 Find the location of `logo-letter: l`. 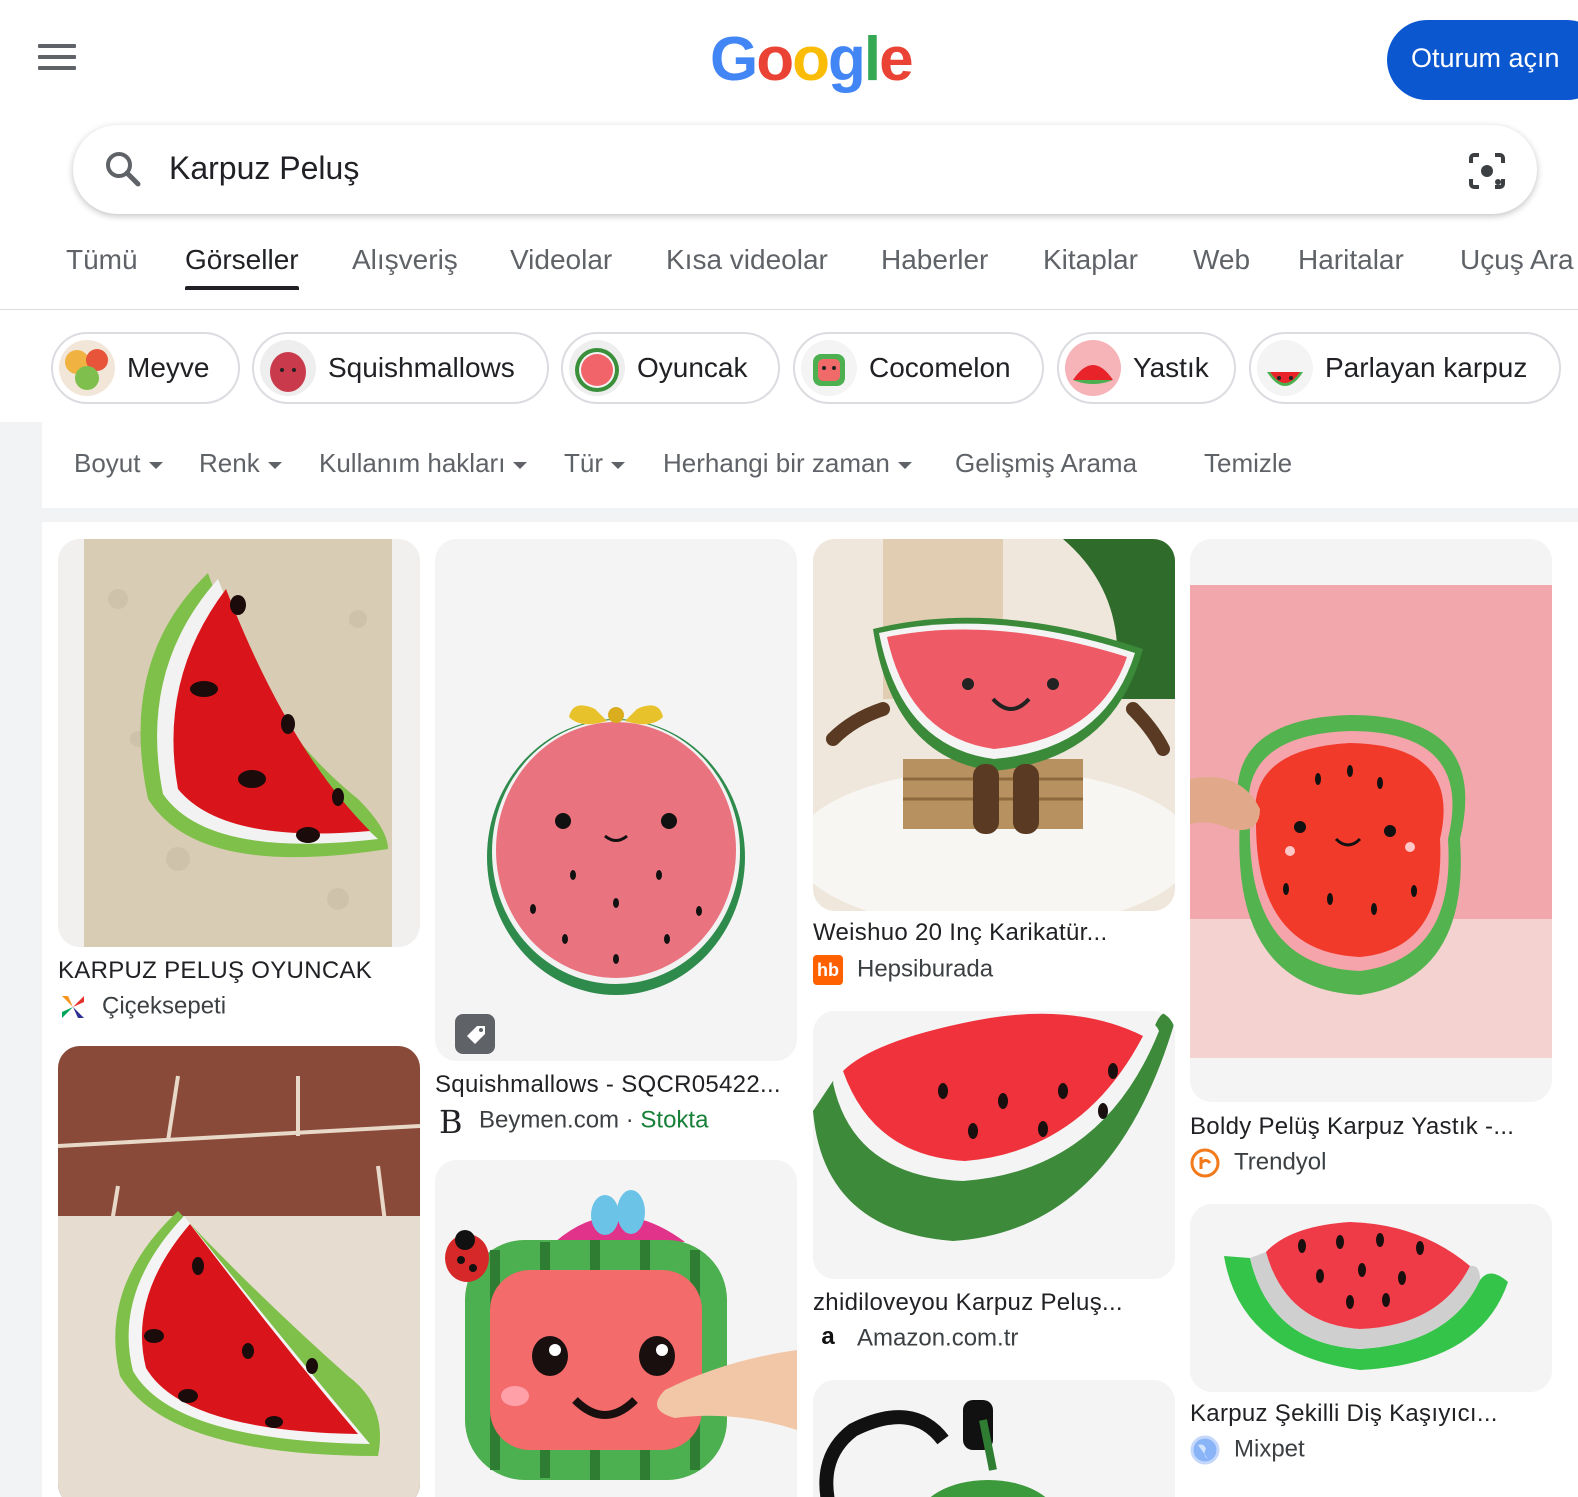

logo-letter: l is located at coordinates (872, 59).